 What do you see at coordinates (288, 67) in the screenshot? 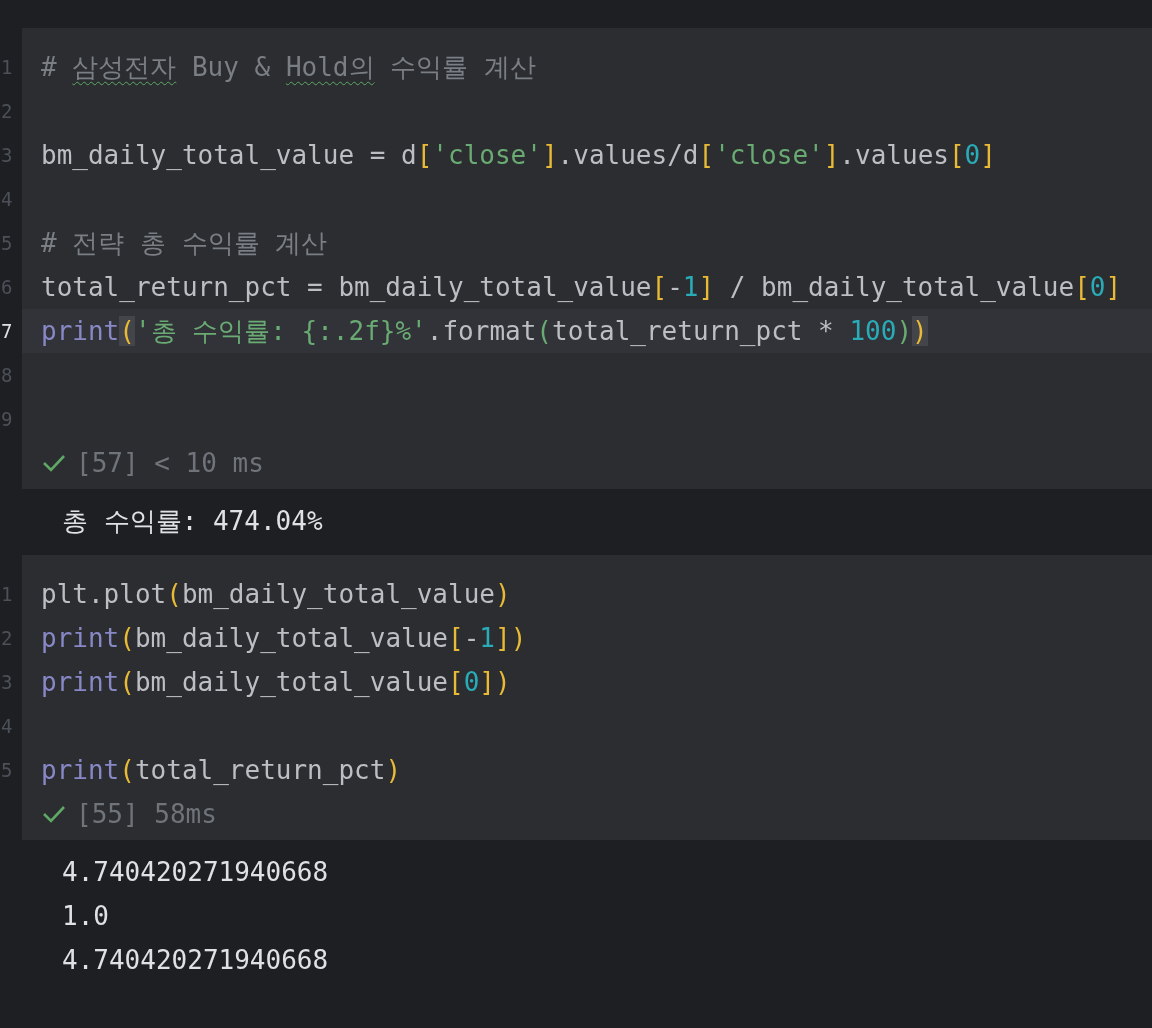
I see `code-line: # 삼성전자 Buy & Hold의 수익률 계산` at bounding box center [288, 67].